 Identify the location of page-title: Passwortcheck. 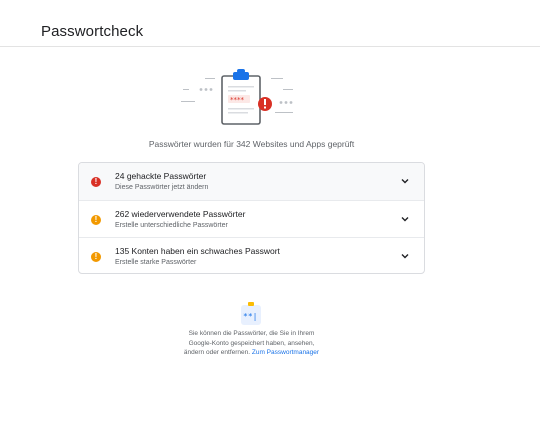
(92, 31).